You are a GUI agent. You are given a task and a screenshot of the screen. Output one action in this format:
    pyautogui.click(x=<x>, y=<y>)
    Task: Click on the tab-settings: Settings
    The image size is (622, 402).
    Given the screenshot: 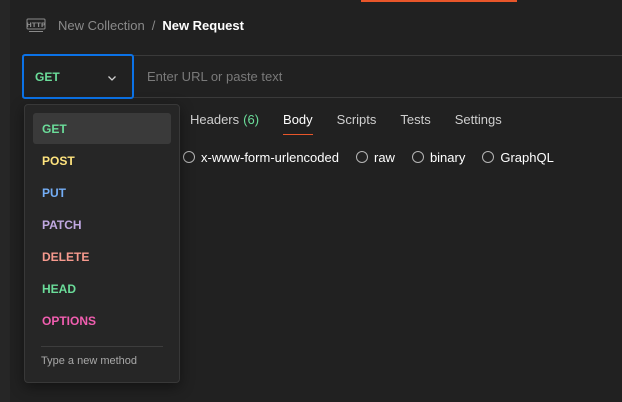 What is the action you would take?
    pyautogui.click(x=478, y=123)
    